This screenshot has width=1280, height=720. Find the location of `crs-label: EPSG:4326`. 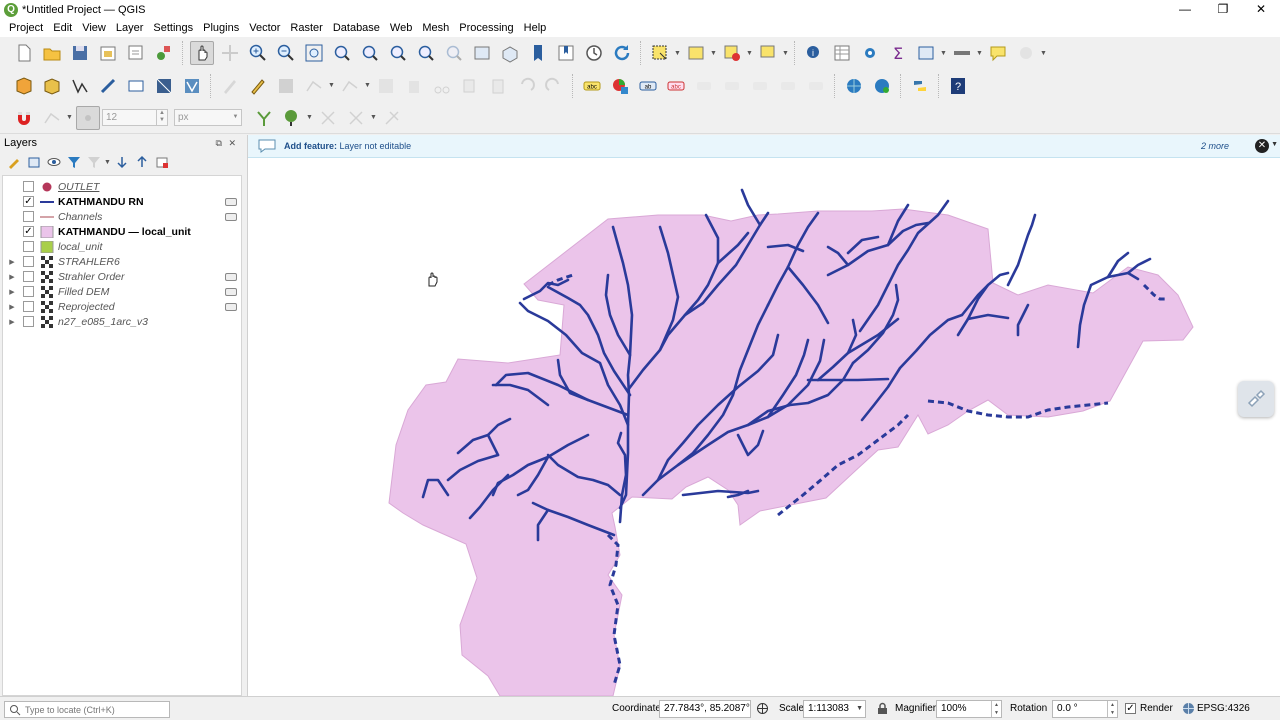

crs-label: EPSG:4326 is located at coordinates (1223, 708).